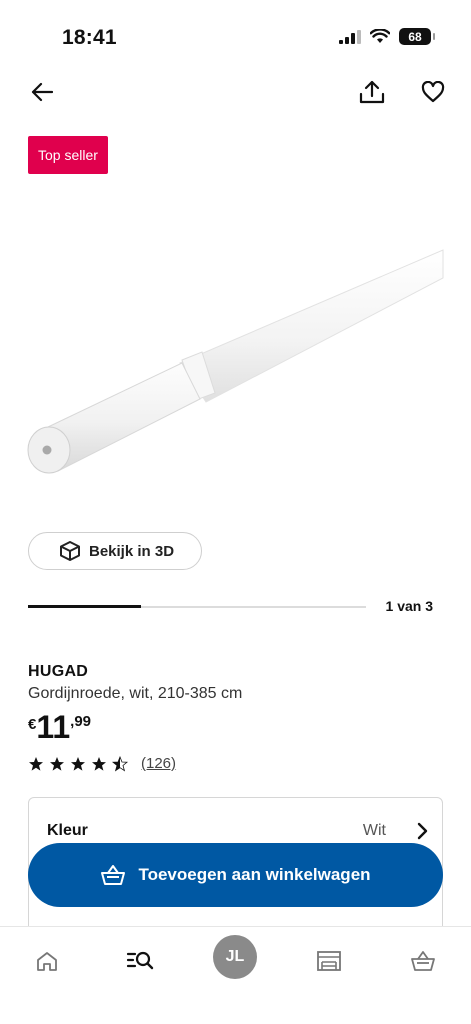  Describe the element at coordinates (422, 831) in the screenshot. I see `chevron-right-icon` at that location.